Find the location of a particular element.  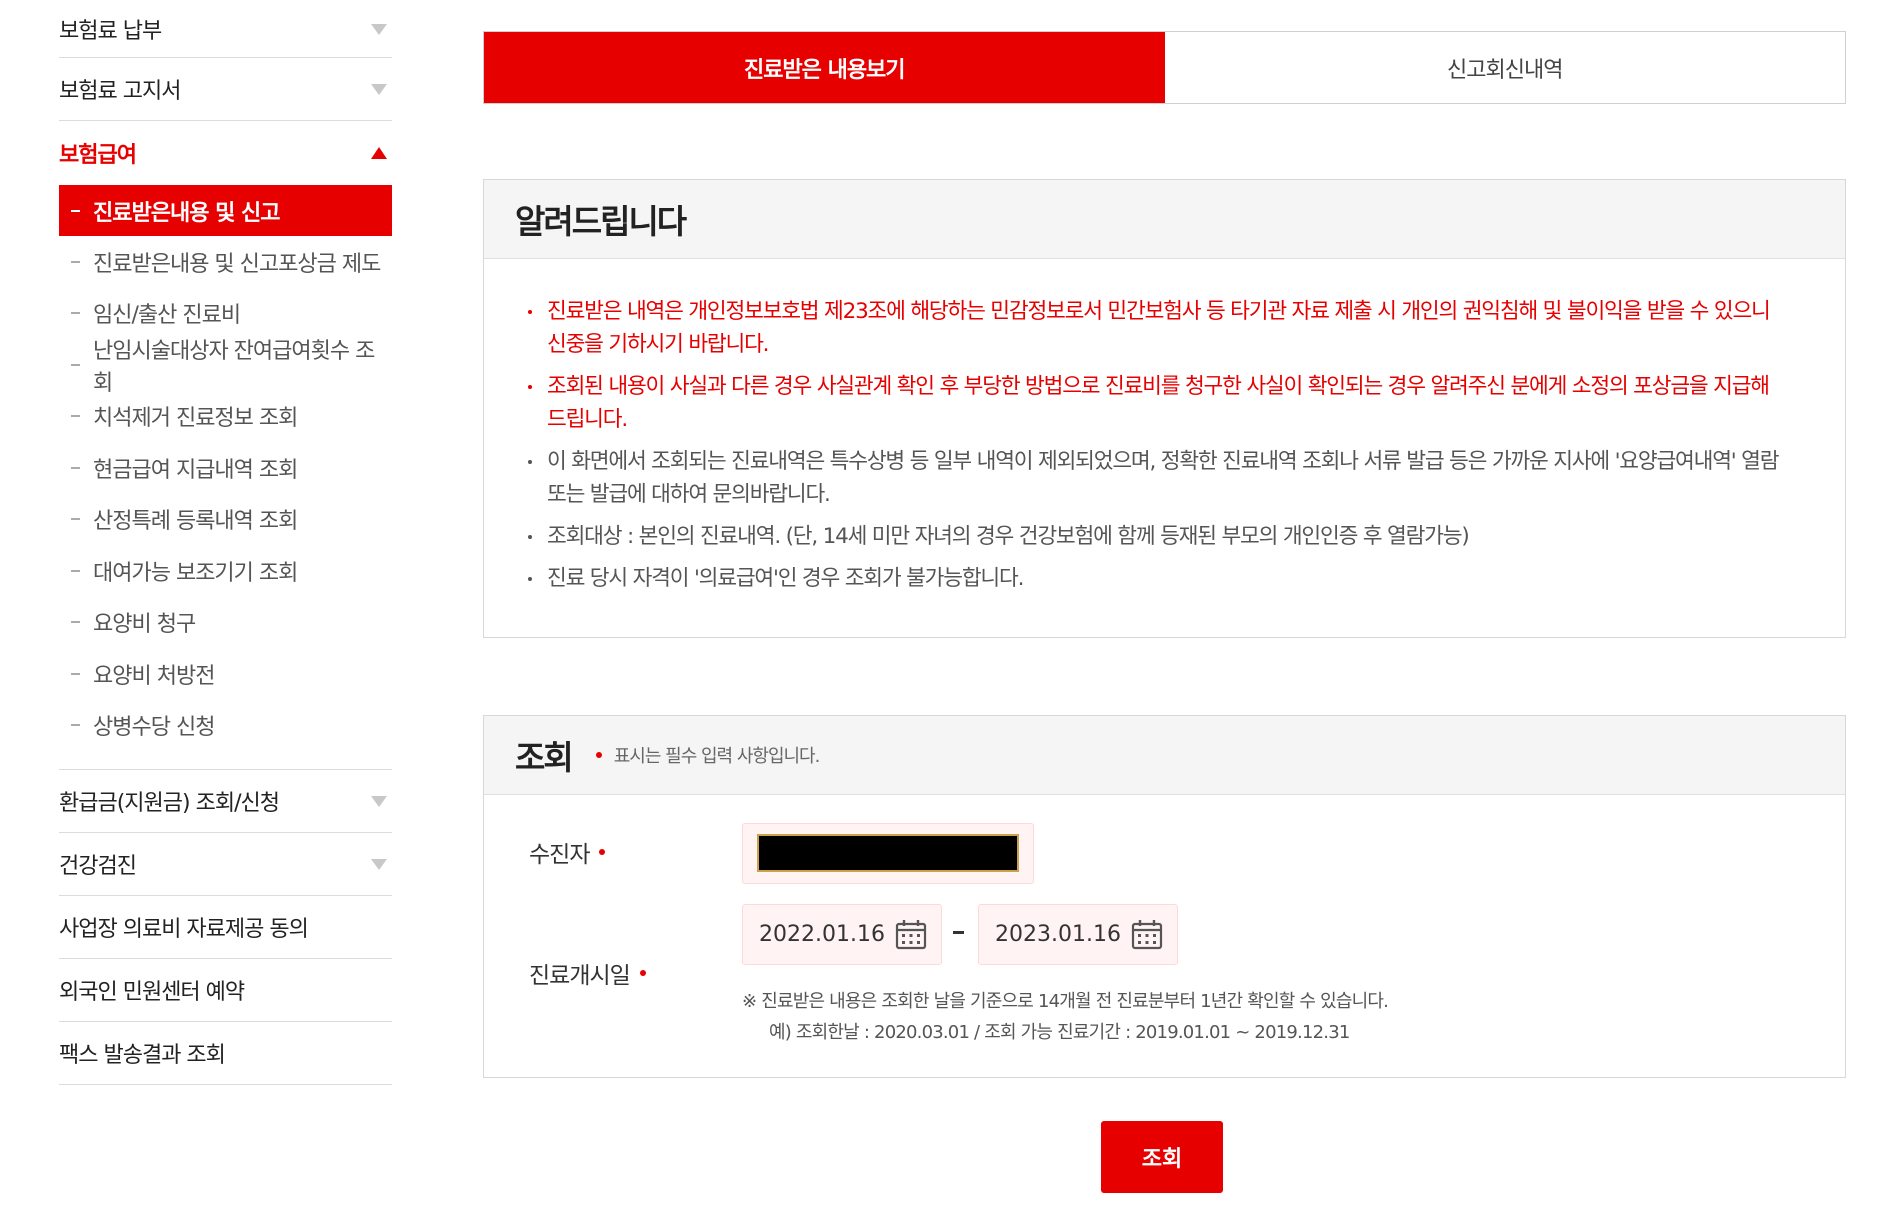

sidebar-subitem-care-claim: 요양비 청구 is located at coordinates (225, 623).